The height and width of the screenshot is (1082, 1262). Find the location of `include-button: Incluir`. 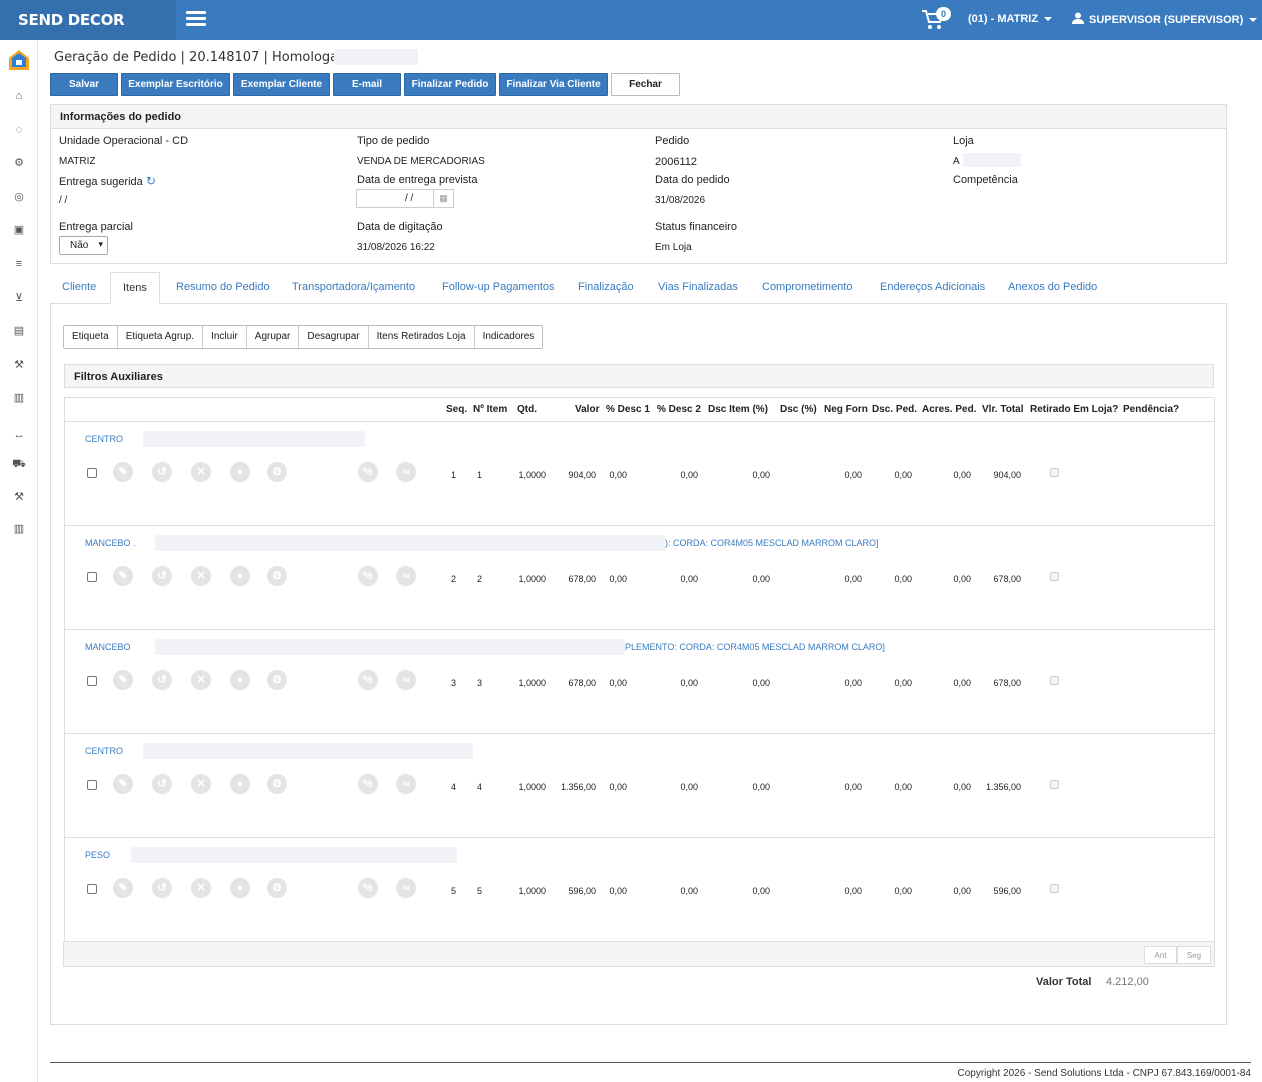

include-button: Incluir is located at coordinates (225, 337).